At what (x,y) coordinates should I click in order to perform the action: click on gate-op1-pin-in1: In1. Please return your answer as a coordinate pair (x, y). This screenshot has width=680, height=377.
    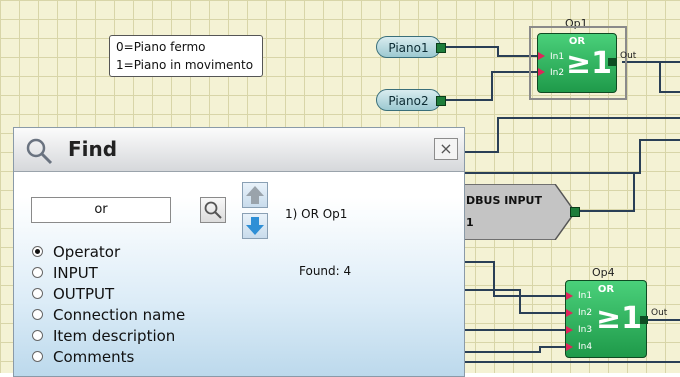
    Looking at the image, I should click on (557, 57).